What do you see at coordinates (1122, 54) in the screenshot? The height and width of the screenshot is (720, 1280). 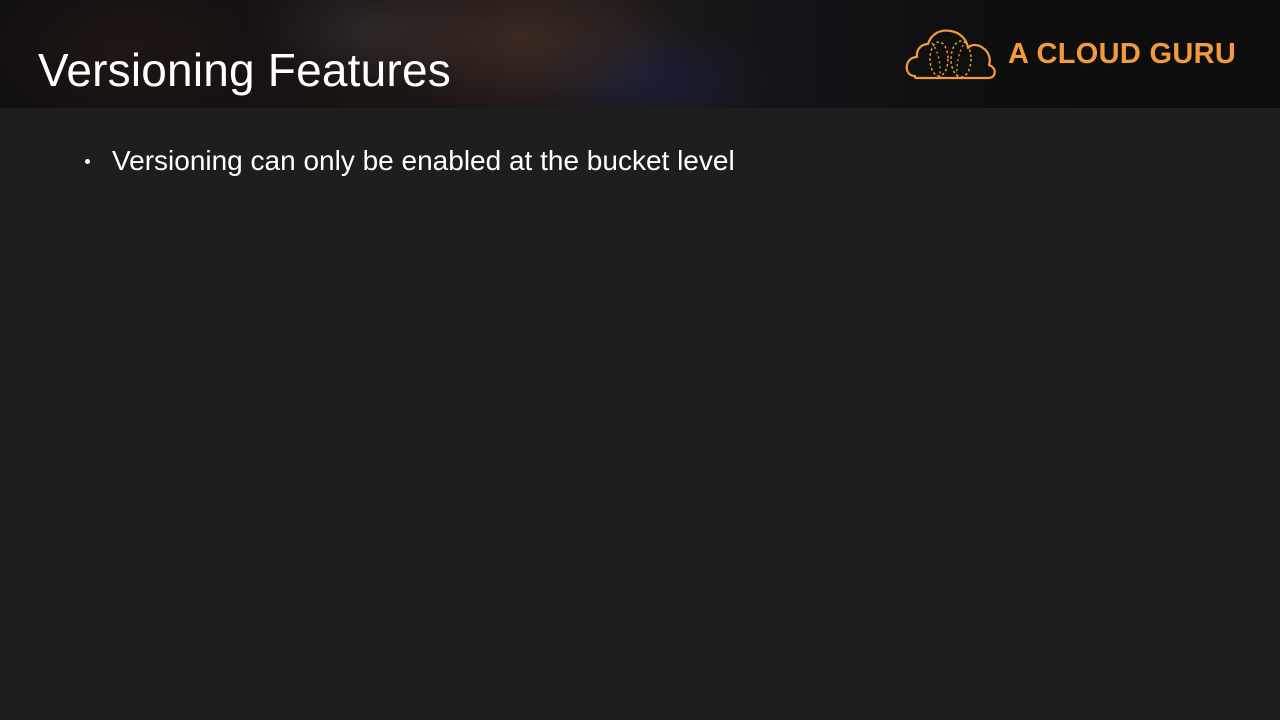 I see `brand-name: A CLOUD GURU` at bounding box center [1122, 54].